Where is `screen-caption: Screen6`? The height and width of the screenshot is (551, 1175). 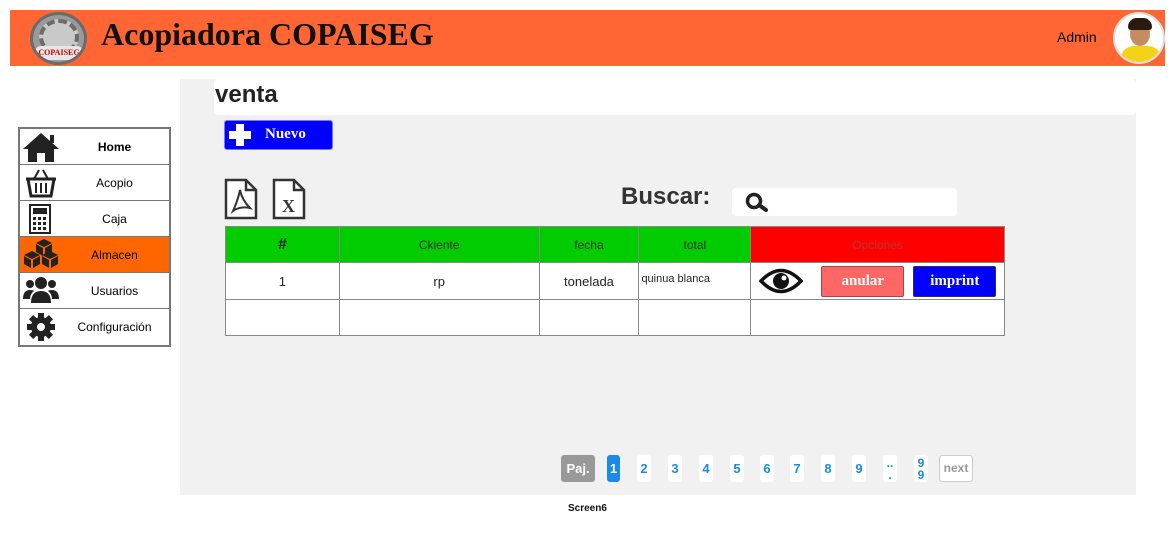 screen-caption: Screen6 is located at coordinates (587, 508).